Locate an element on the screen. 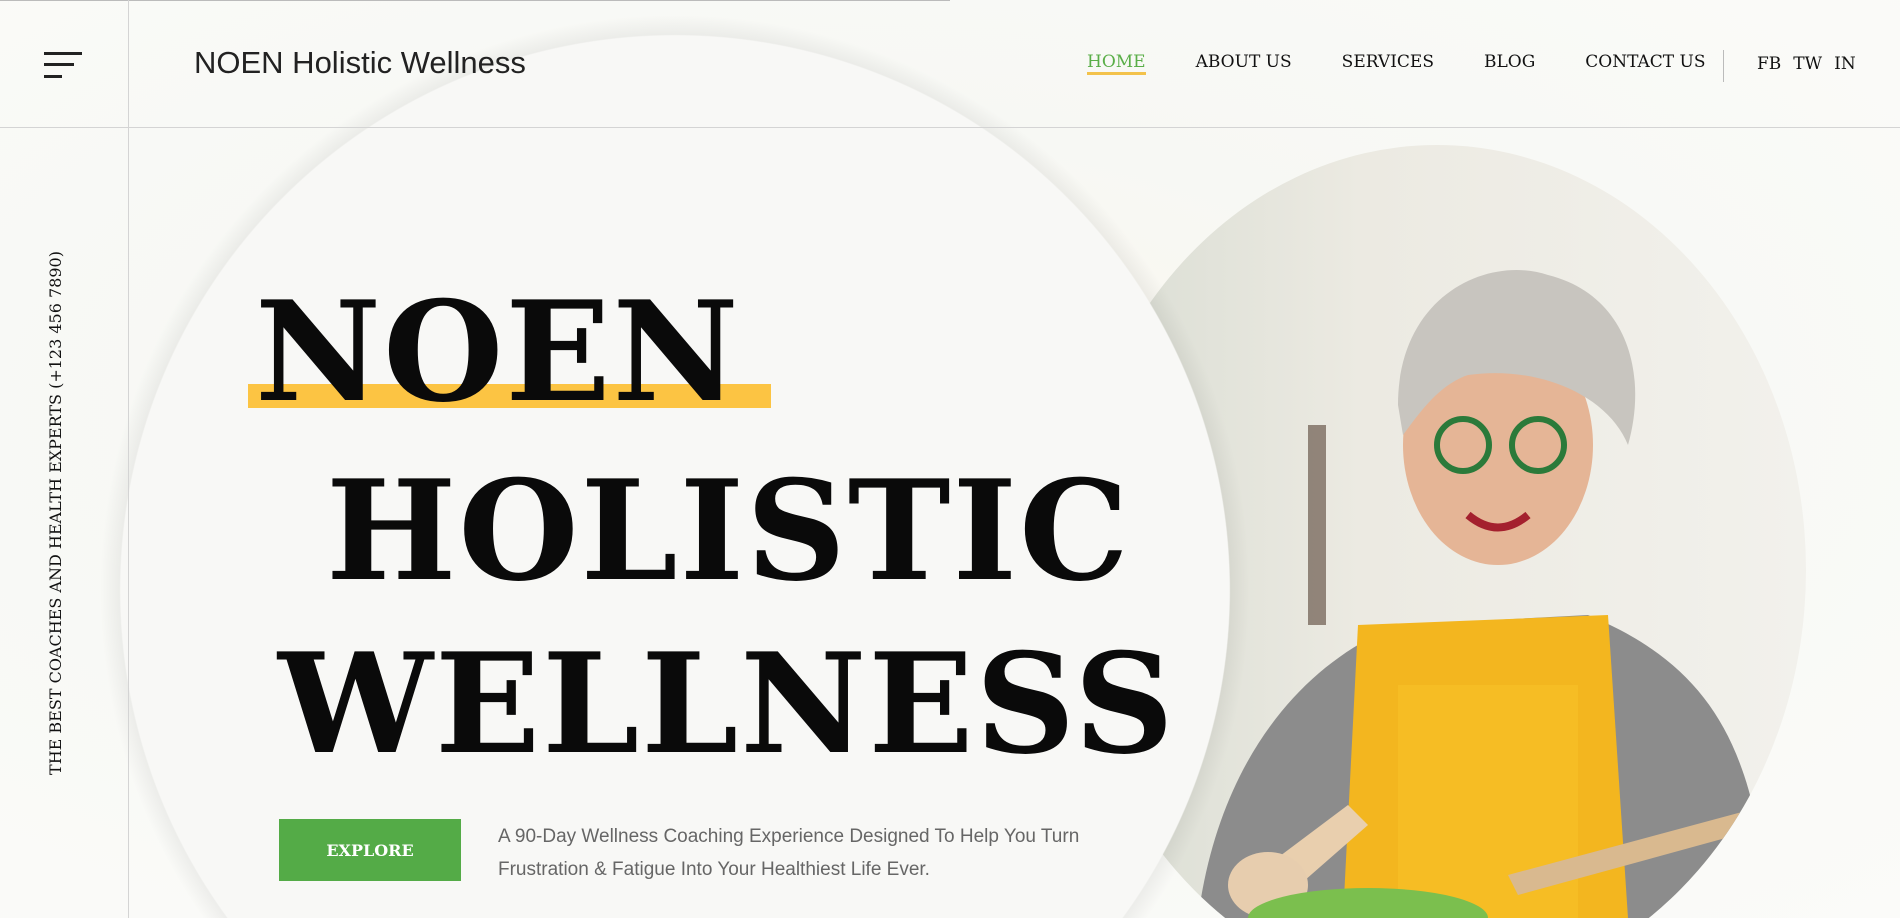 The height and width of the screenshot is (918, 1900). social-links: FB TW IN is located at coordinates (1806, 64).